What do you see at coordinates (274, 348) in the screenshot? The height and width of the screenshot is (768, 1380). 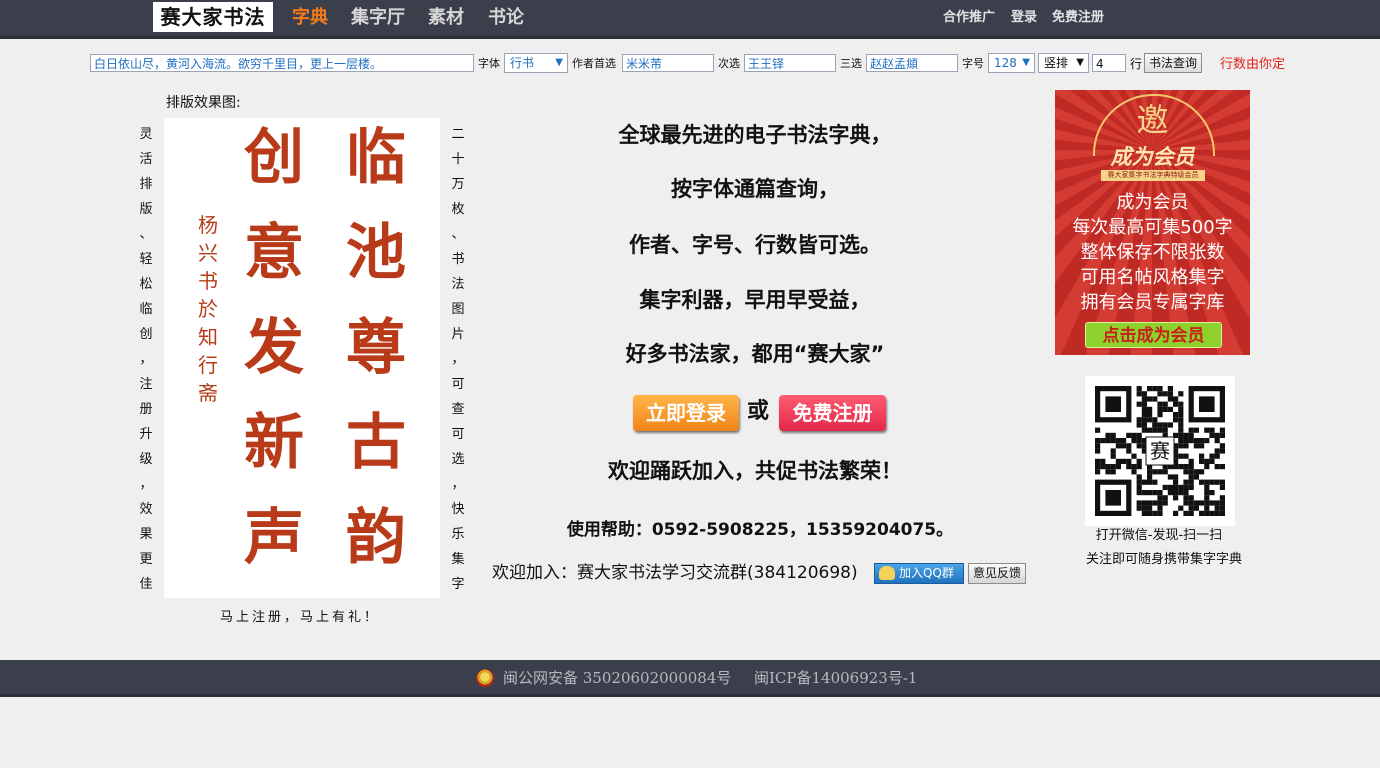 I see `calligraphy-left-column-char: 发` at bounding box center [274, 348].